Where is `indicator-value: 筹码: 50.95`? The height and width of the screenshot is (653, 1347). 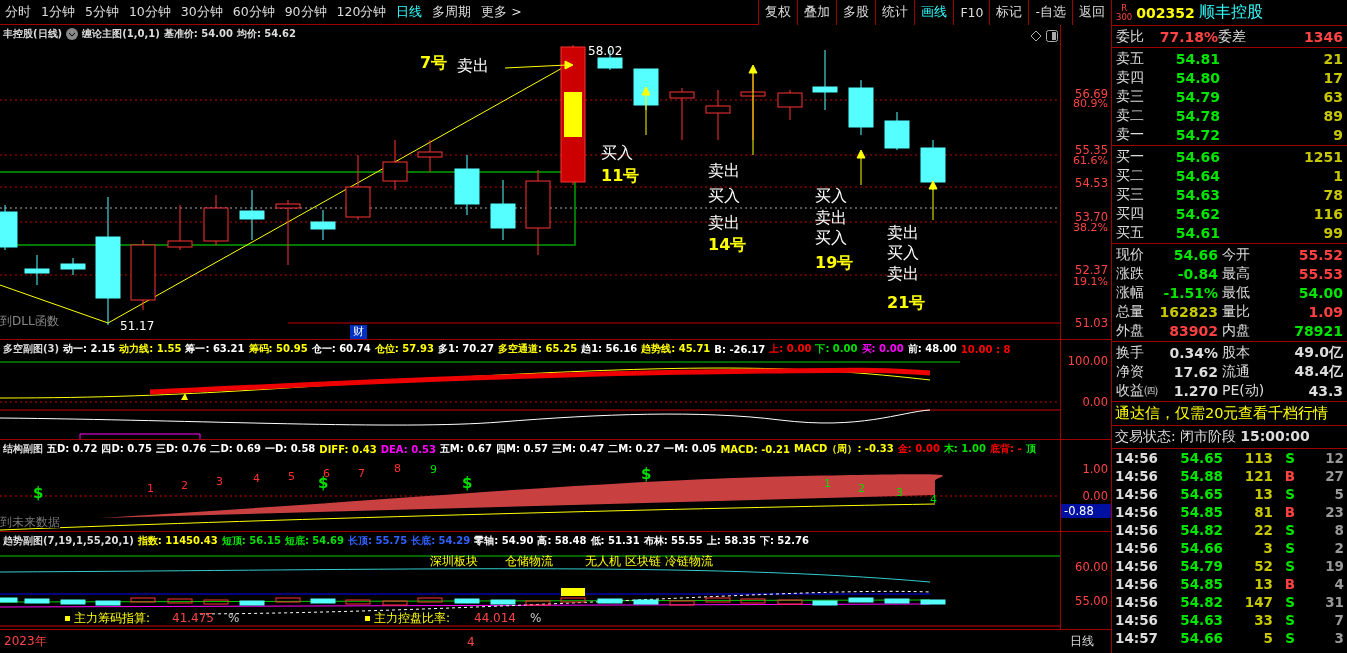
indicator-value: 筹码: 50.95 is located at coordinates (278, 349).